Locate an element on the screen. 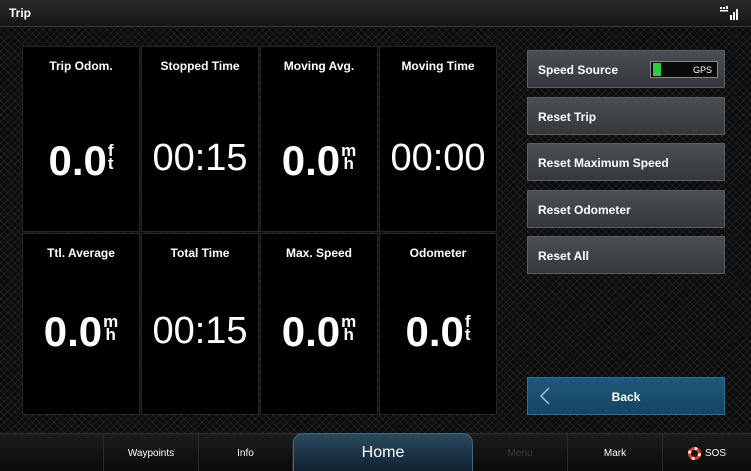 This screenshot has height=471, width=751. reset-all-button: Reset All is located at coordinates (626, 255).